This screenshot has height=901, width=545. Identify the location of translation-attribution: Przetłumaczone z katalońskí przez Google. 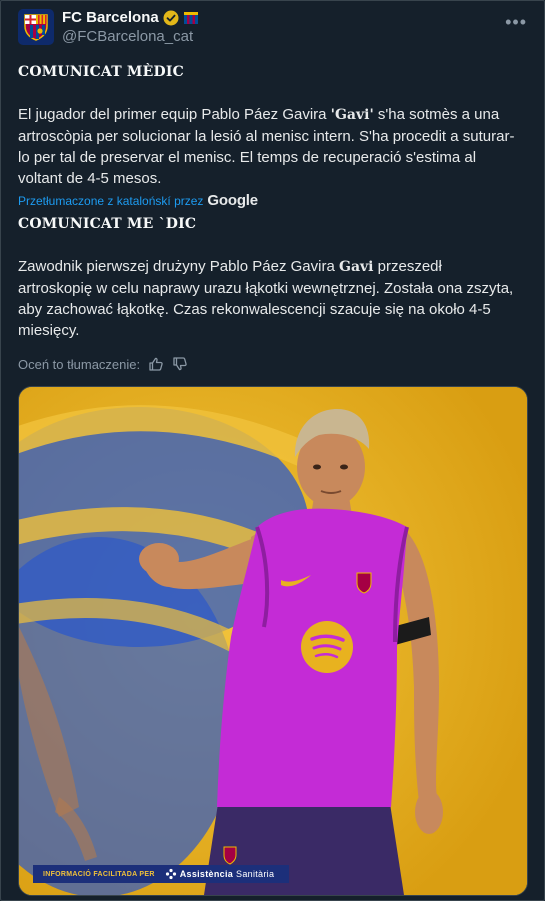
(138, 200).